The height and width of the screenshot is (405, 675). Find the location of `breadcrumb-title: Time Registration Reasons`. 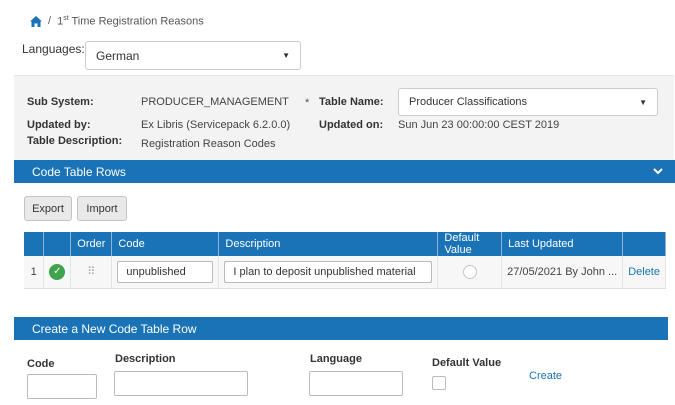

breadcrumb-title: Time Registration Reasons is located at coordinates (136, 21).